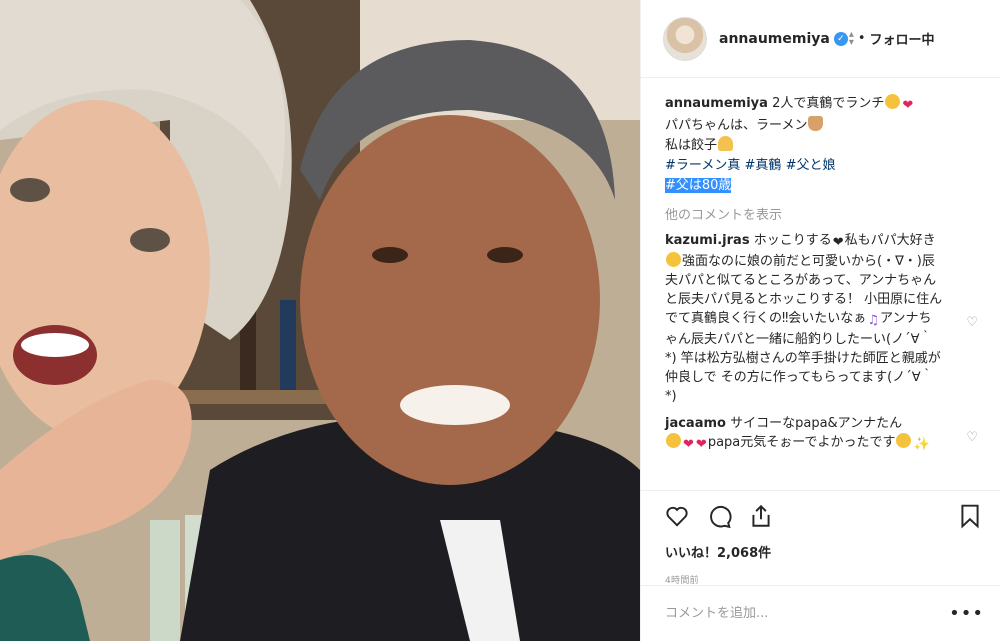 This screenshot has height=641, width=1000. Describe the element at coordinates (774, 39) in the screenshot. I see `header-username: annaumemiya` at that location.